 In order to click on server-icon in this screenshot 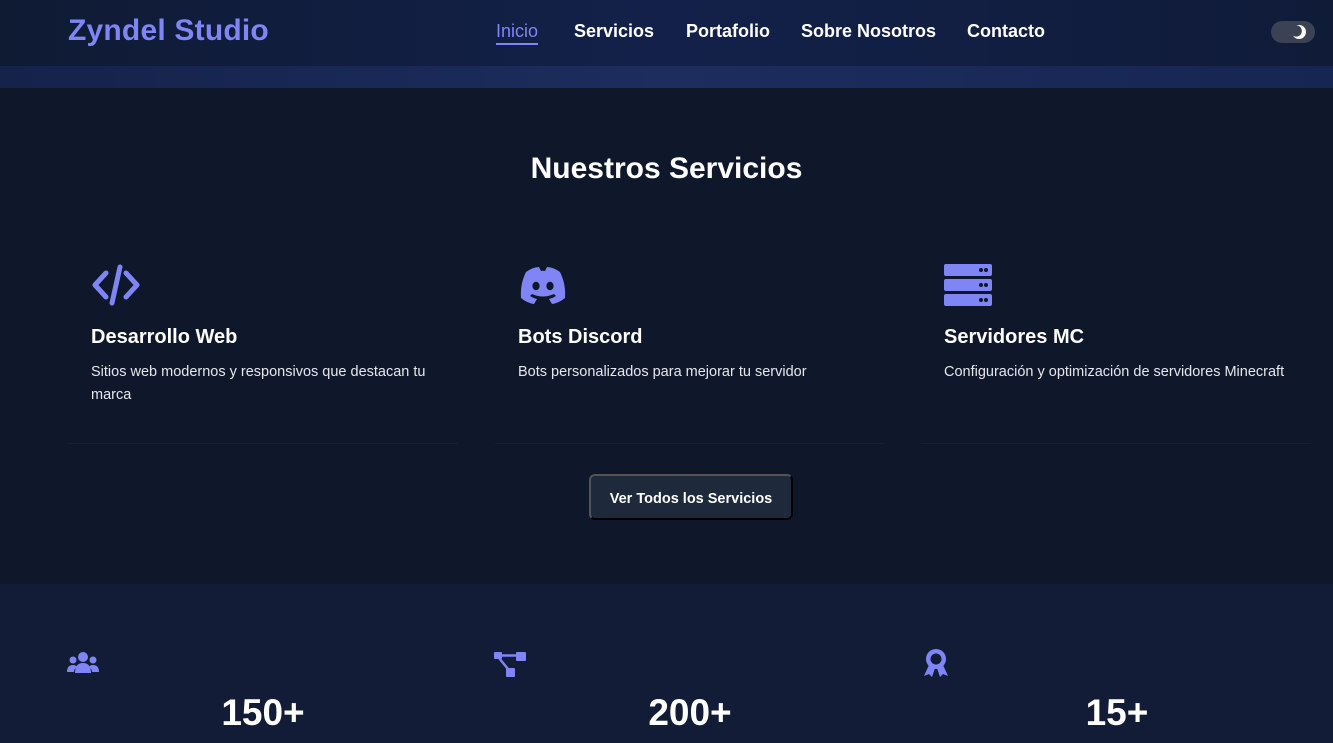, I will do `click(968, 285)`.